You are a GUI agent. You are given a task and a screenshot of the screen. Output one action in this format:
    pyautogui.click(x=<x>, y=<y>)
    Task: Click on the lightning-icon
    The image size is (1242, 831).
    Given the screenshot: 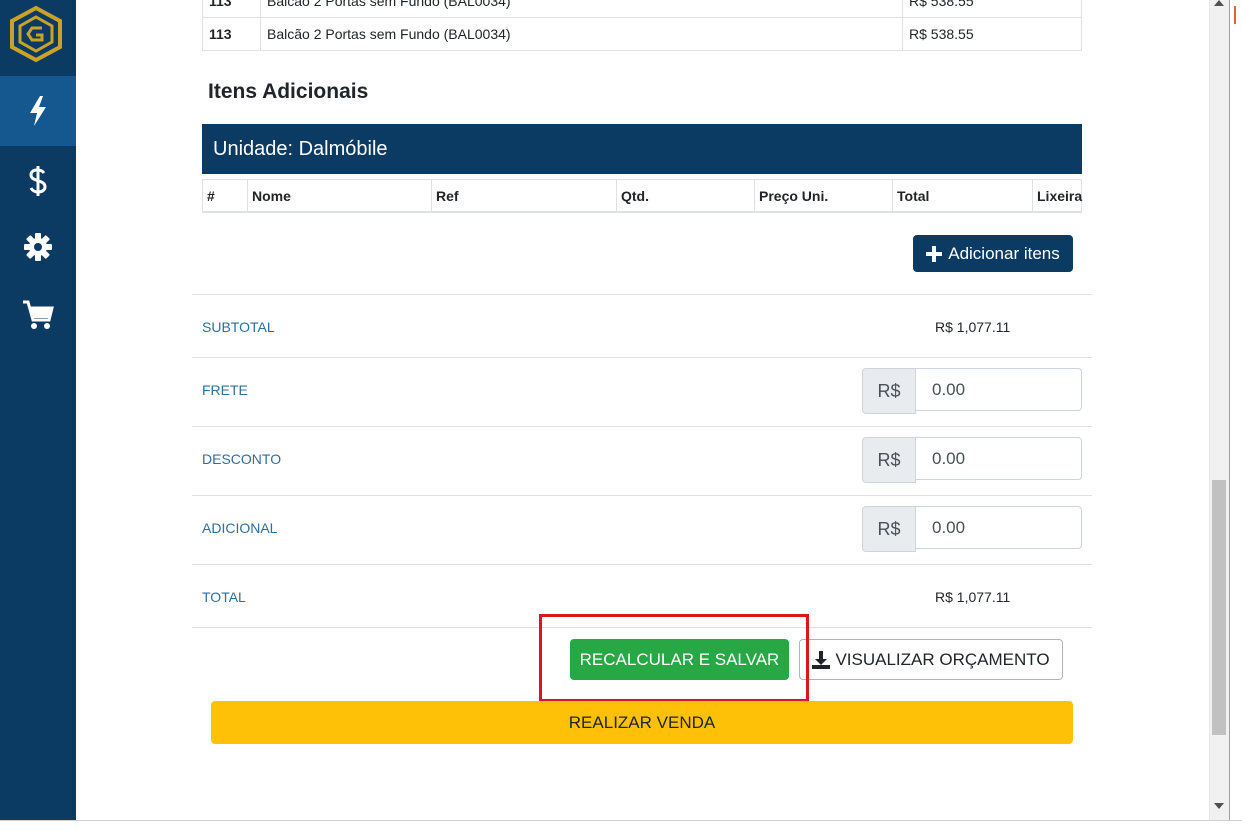 What is the action you would take?
    pyautogui.click(x=38, y=111)
    